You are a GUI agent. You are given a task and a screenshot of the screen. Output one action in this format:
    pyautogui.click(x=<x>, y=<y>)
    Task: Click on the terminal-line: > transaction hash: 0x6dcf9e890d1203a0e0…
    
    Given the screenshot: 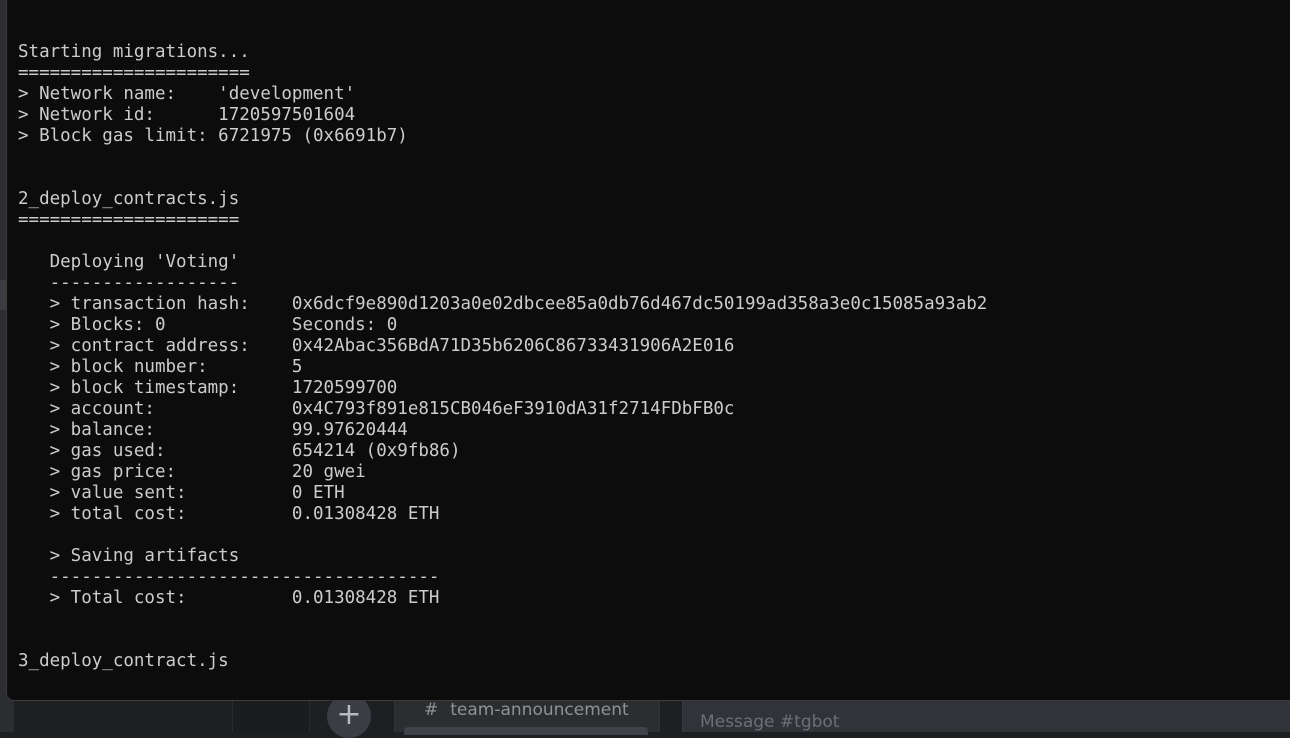 What is the action you would take?
    pyautogui.click(x=503, y=304)
    